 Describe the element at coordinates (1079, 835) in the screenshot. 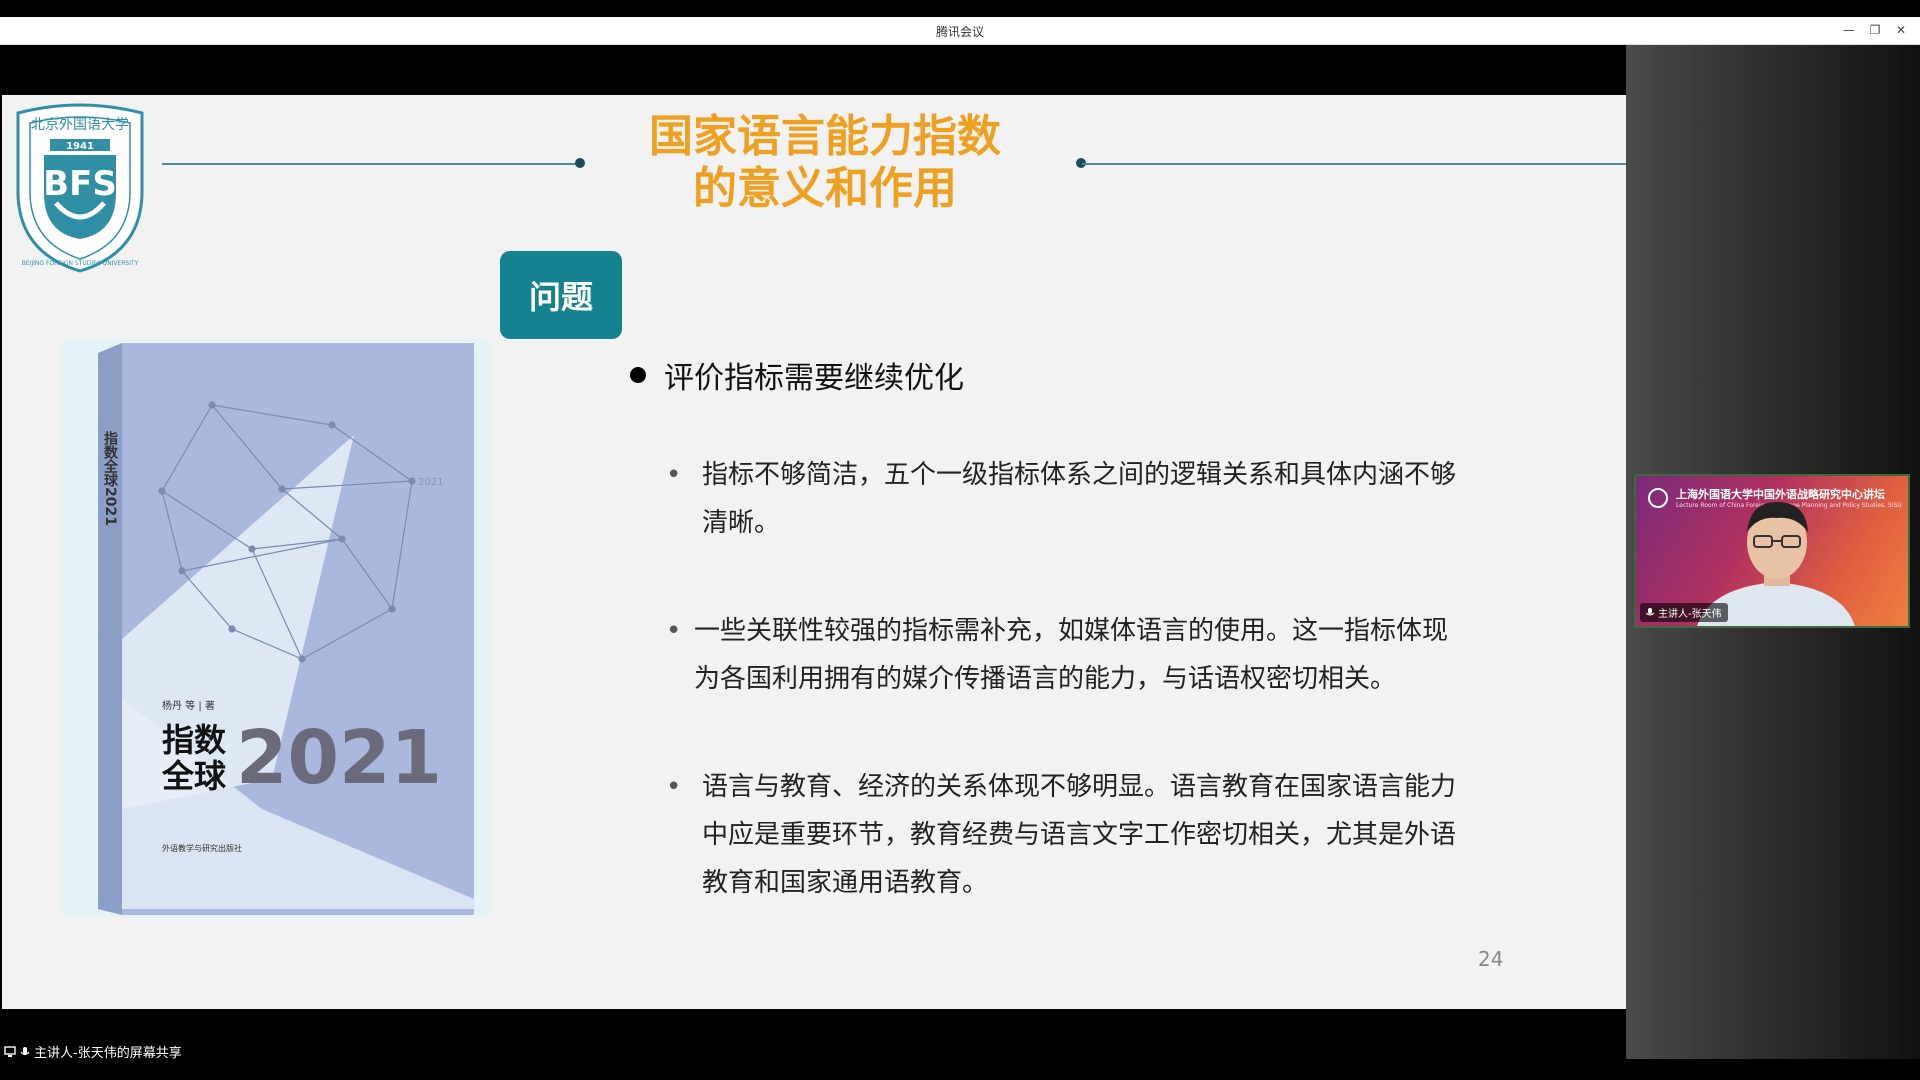

I see `sub-point-line: 中应是重要环节，教育经费与语言文字工作密切相关，尤其是外语` at that location.